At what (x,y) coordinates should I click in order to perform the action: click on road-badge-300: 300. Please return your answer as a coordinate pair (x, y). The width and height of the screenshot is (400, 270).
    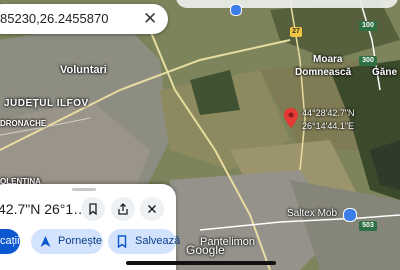
    Looking at the image, I should click on (368, 61).